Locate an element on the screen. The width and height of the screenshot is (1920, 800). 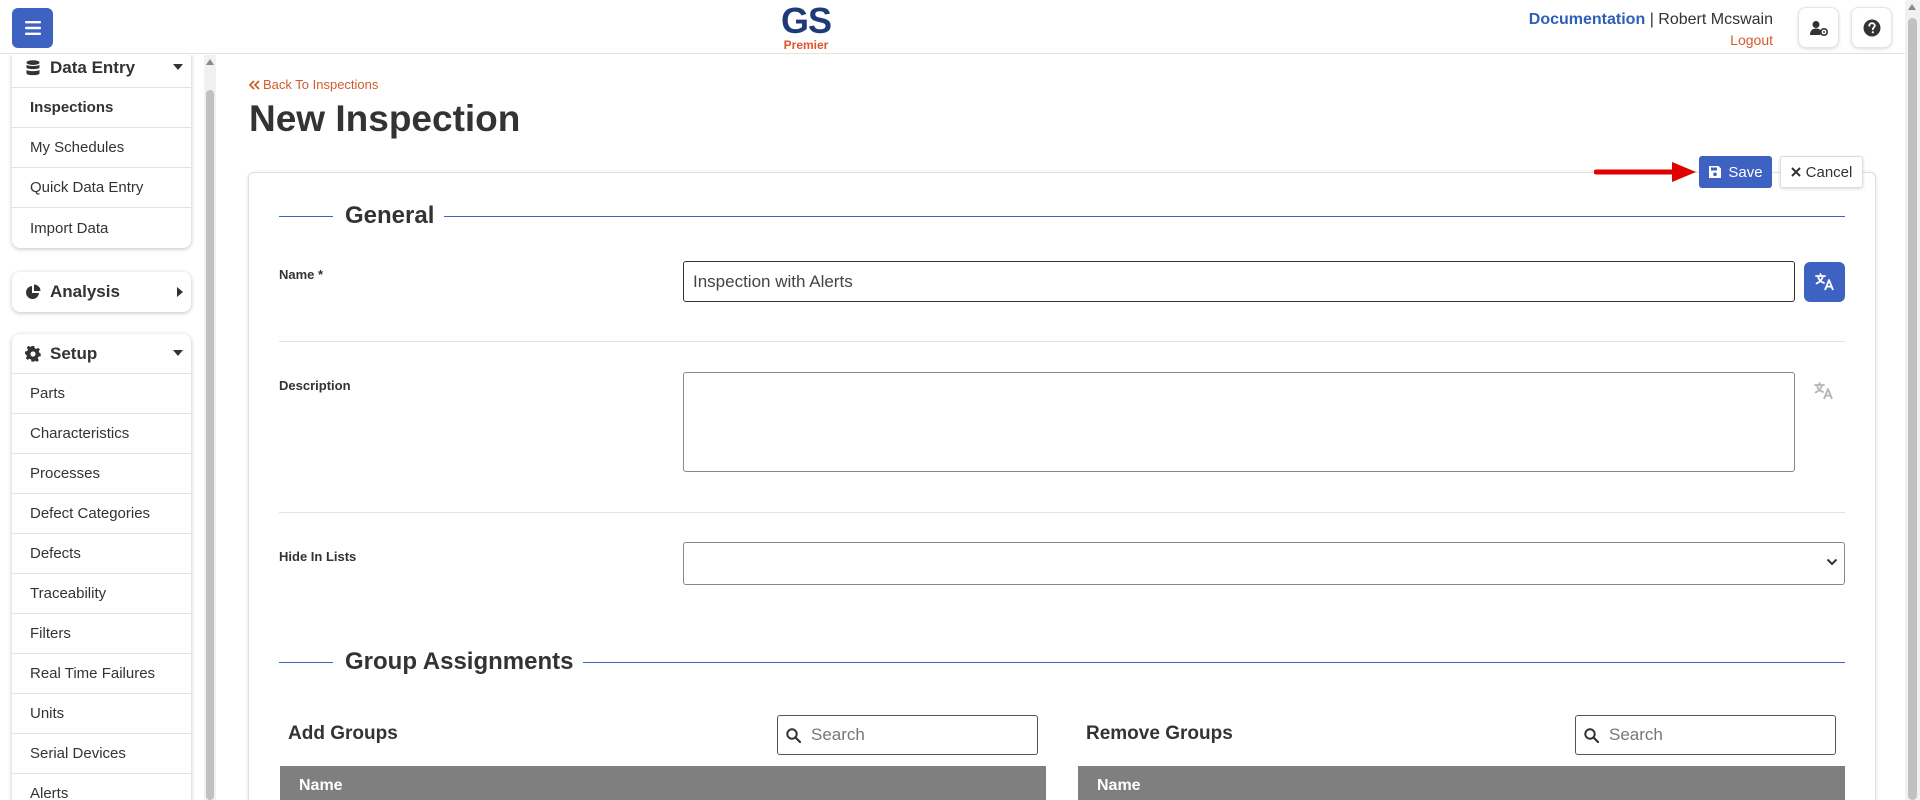
name-label: Name * is located at coordinates (301, 274).